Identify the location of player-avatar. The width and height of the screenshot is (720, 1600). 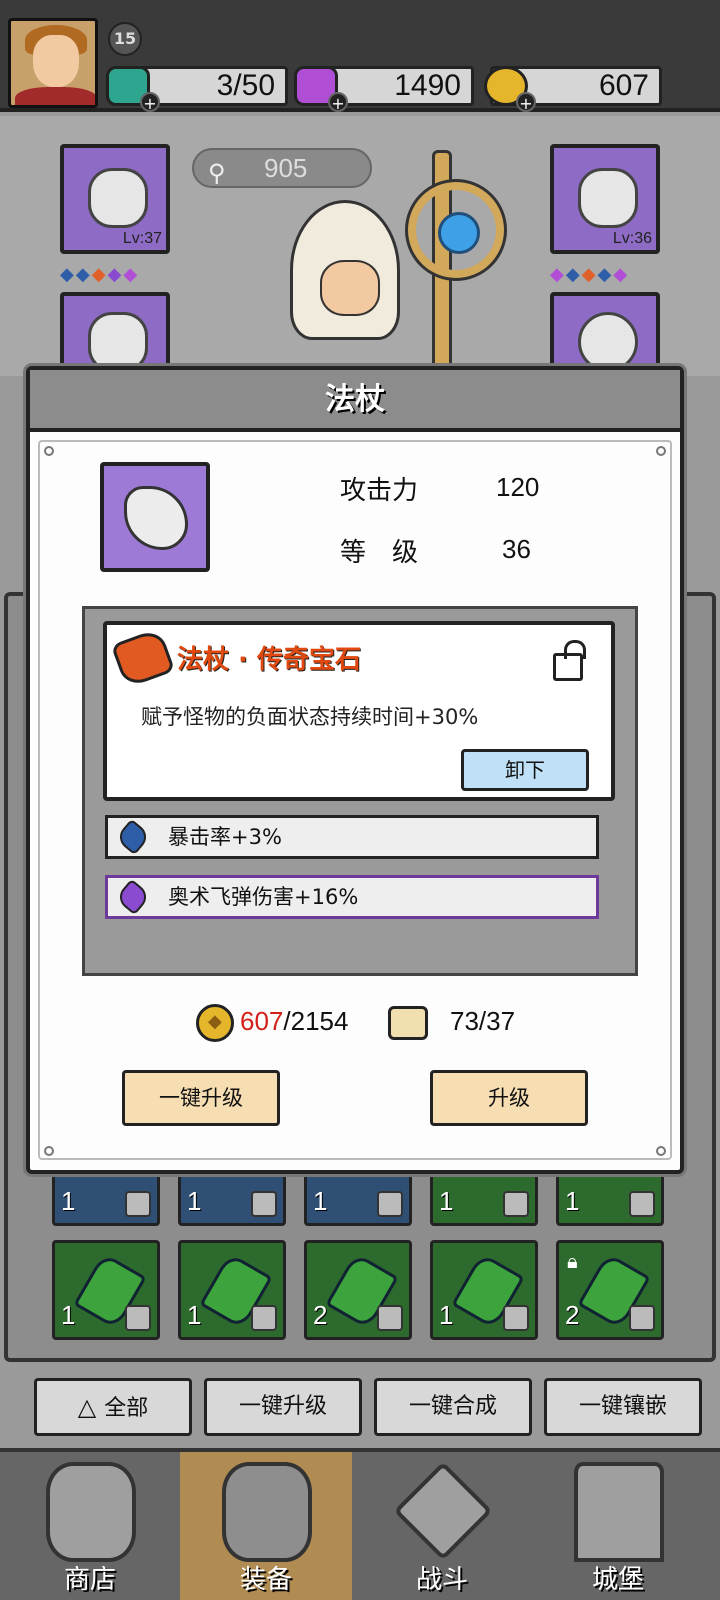
(53, 63).